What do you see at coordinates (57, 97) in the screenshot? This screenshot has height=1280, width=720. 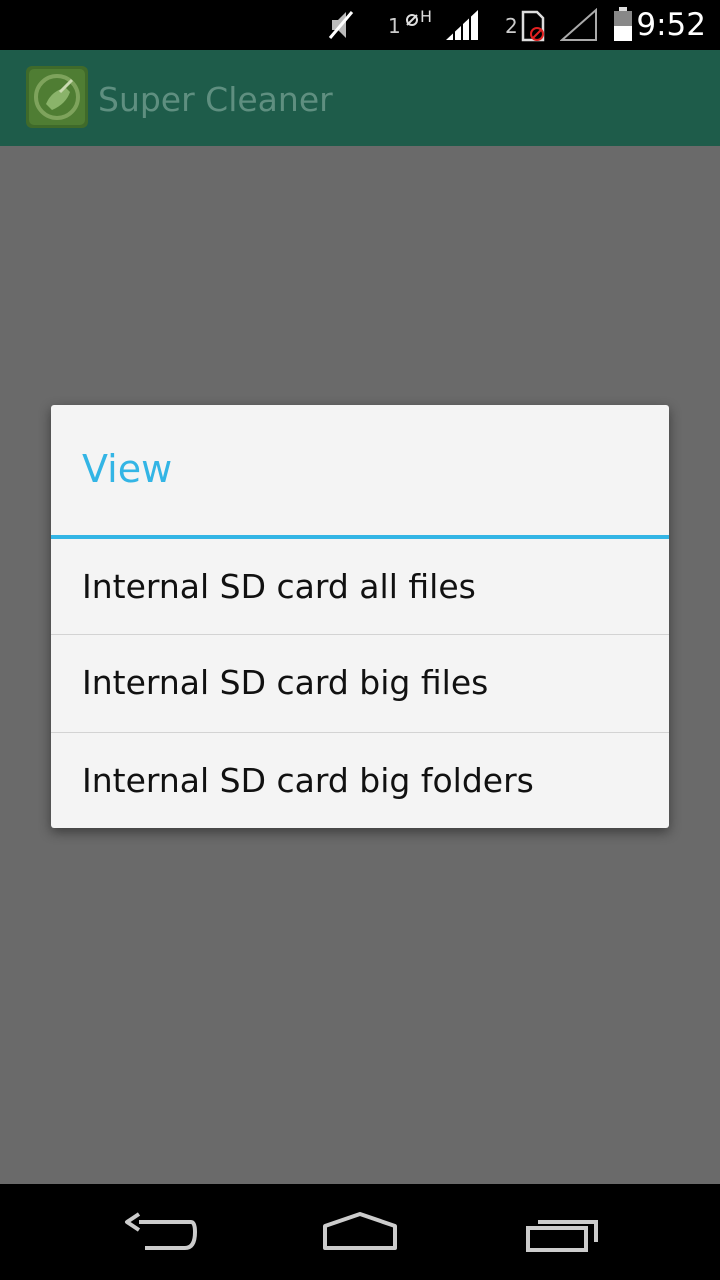 I see `broom-cleaner-icon` at bounding box center [57, 97].